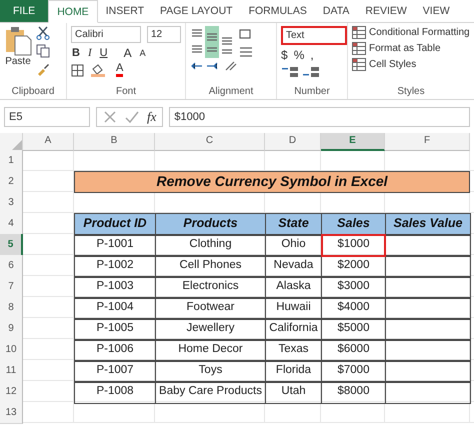 The height and width of the screenshot is (427, 474). I want to click on table-cell: Ohio, so click(293, 245).